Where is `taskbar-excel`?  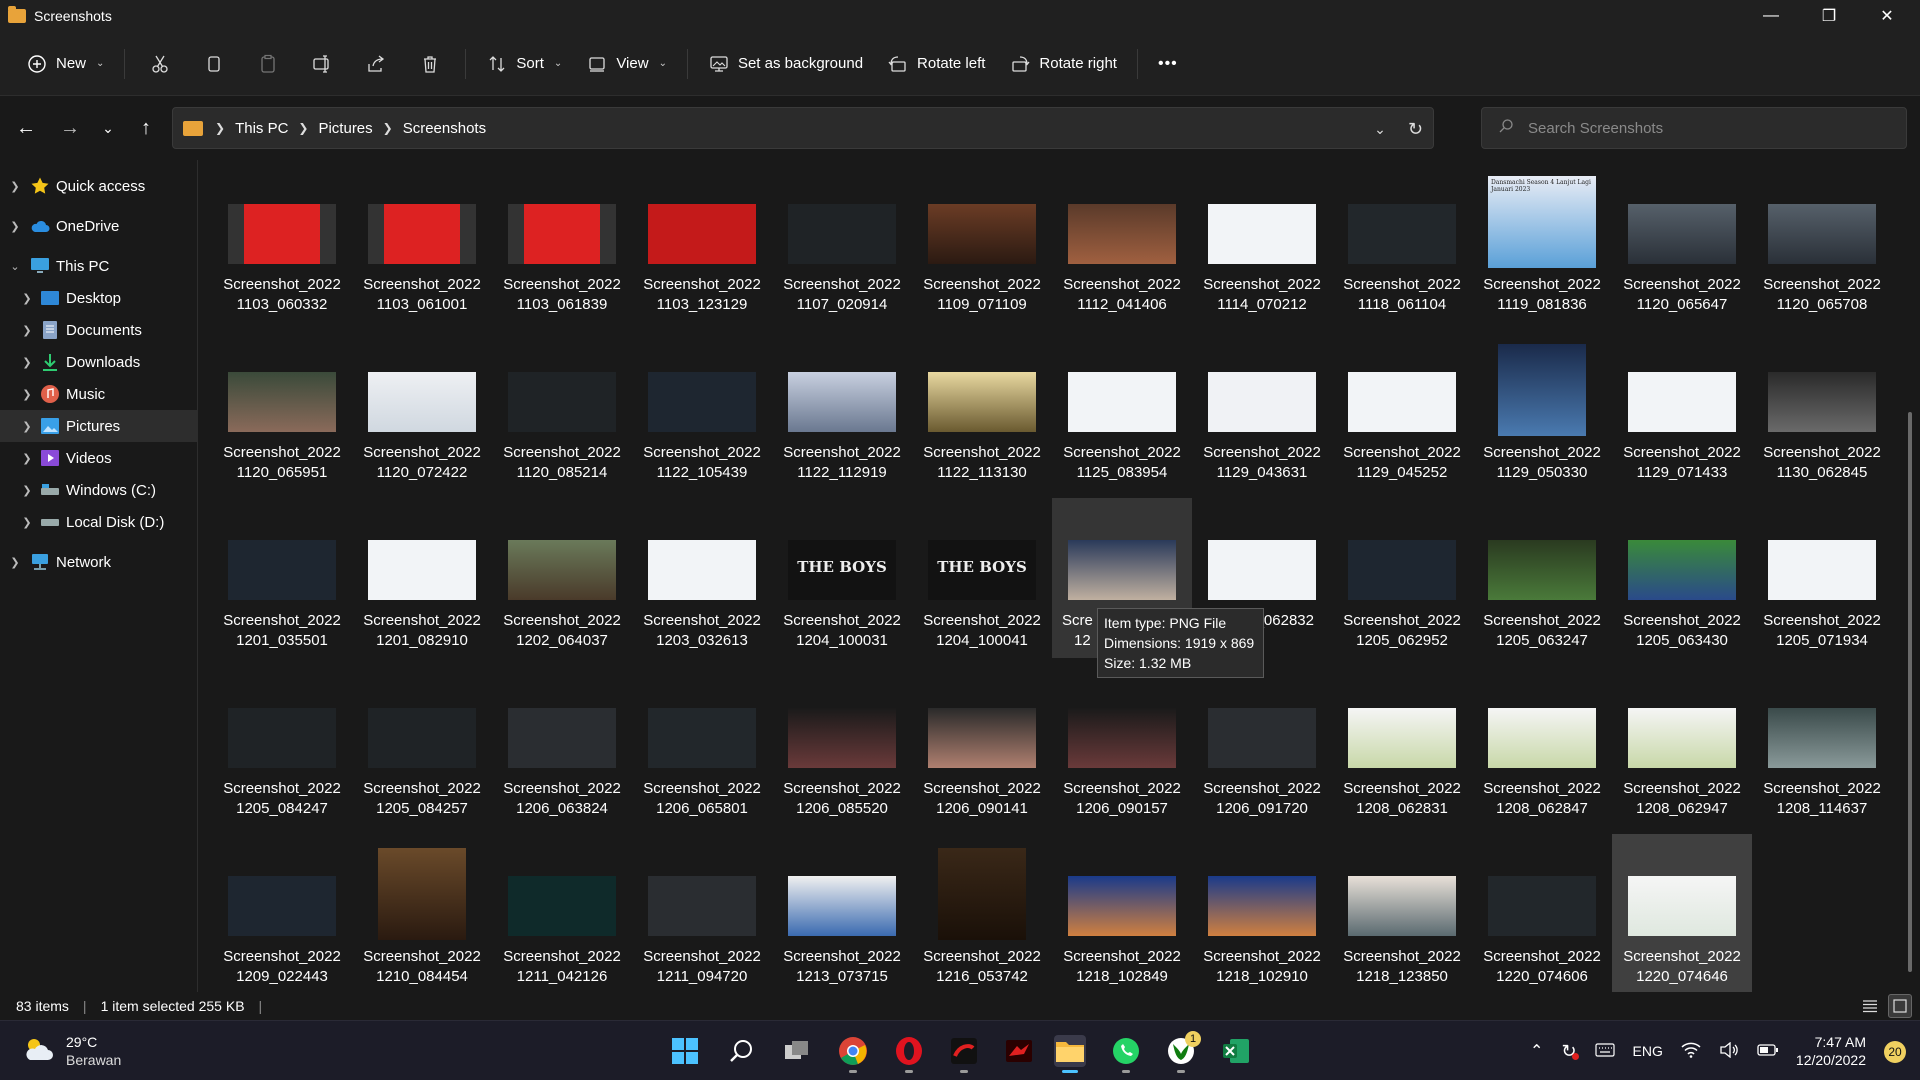
taskbar-excel is located at coordinates (1236, 1051).